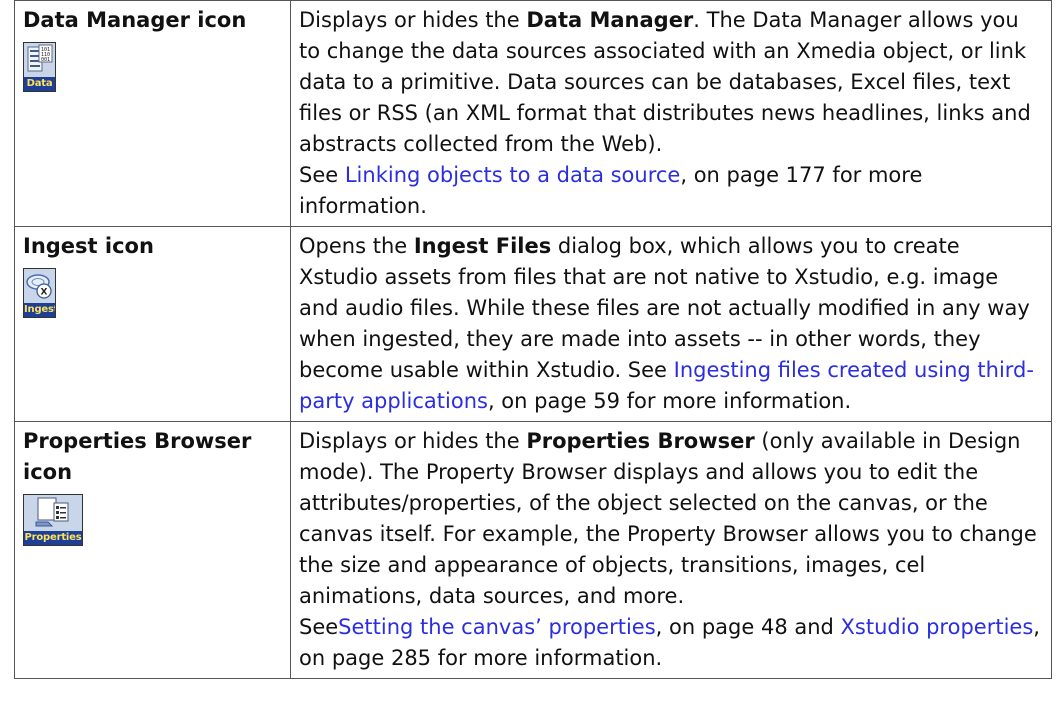 Image resolution: width=1057 pixels, height=723 pixels. I want to click on text-run: , on page 59 for more information., so click(669, 401).